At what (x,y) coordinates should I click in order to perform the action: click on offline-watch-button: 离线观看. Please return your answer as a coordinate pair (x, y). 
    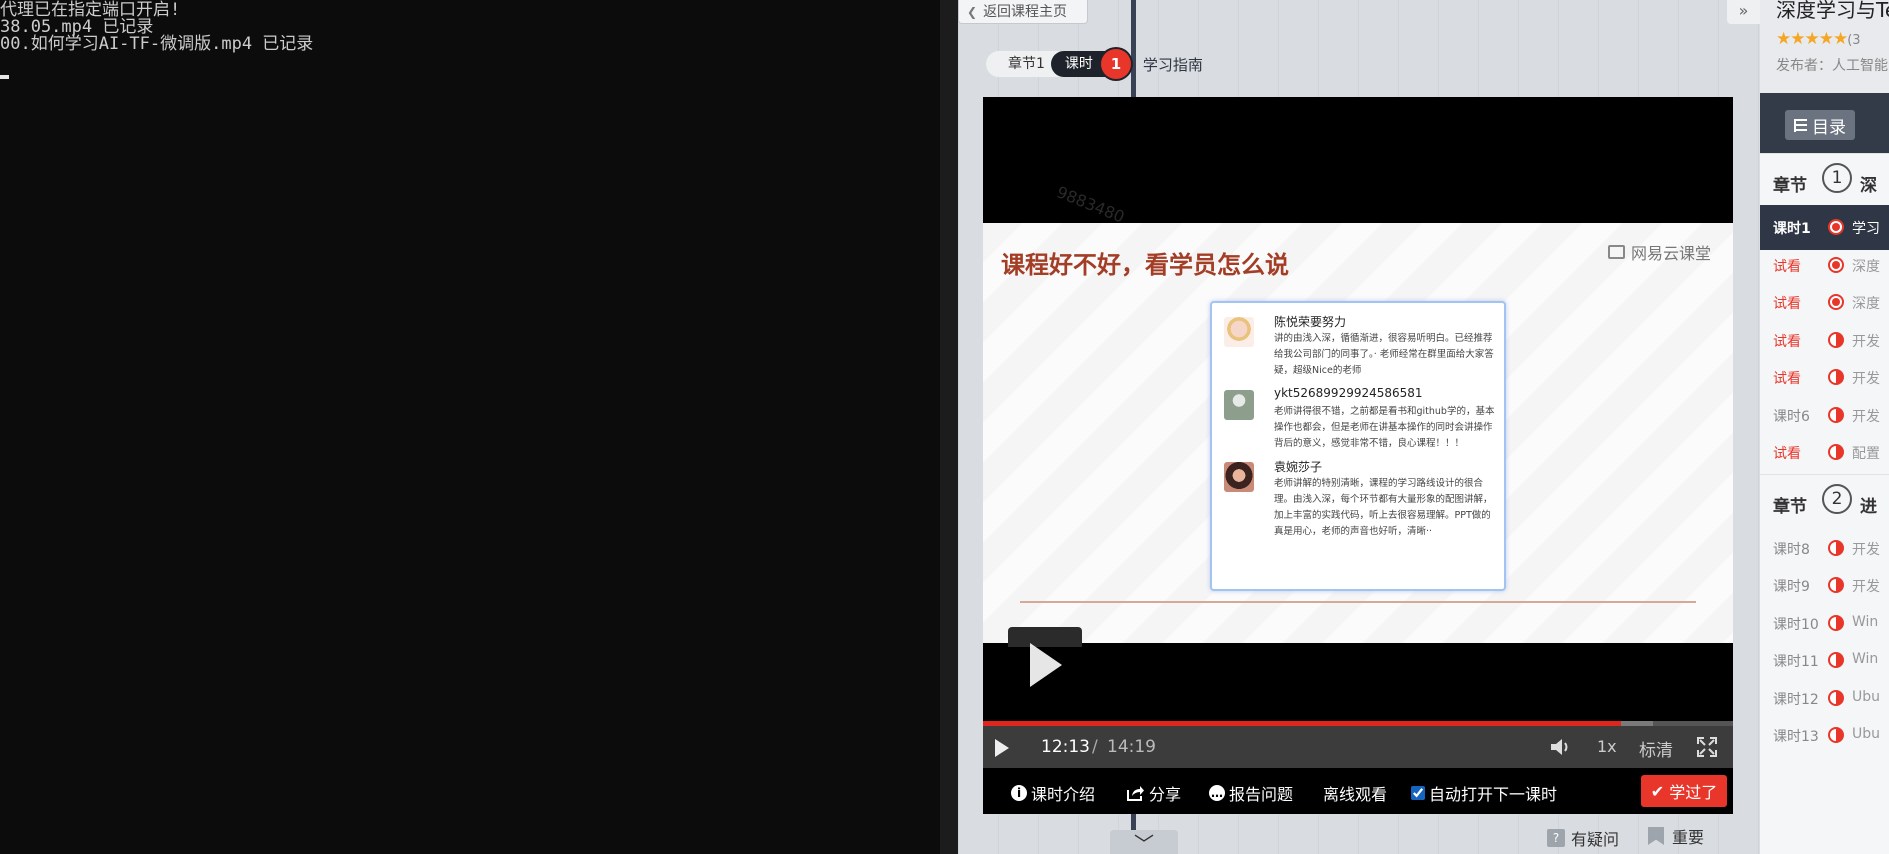
    Looking at the image, I should click on (1355, 793).